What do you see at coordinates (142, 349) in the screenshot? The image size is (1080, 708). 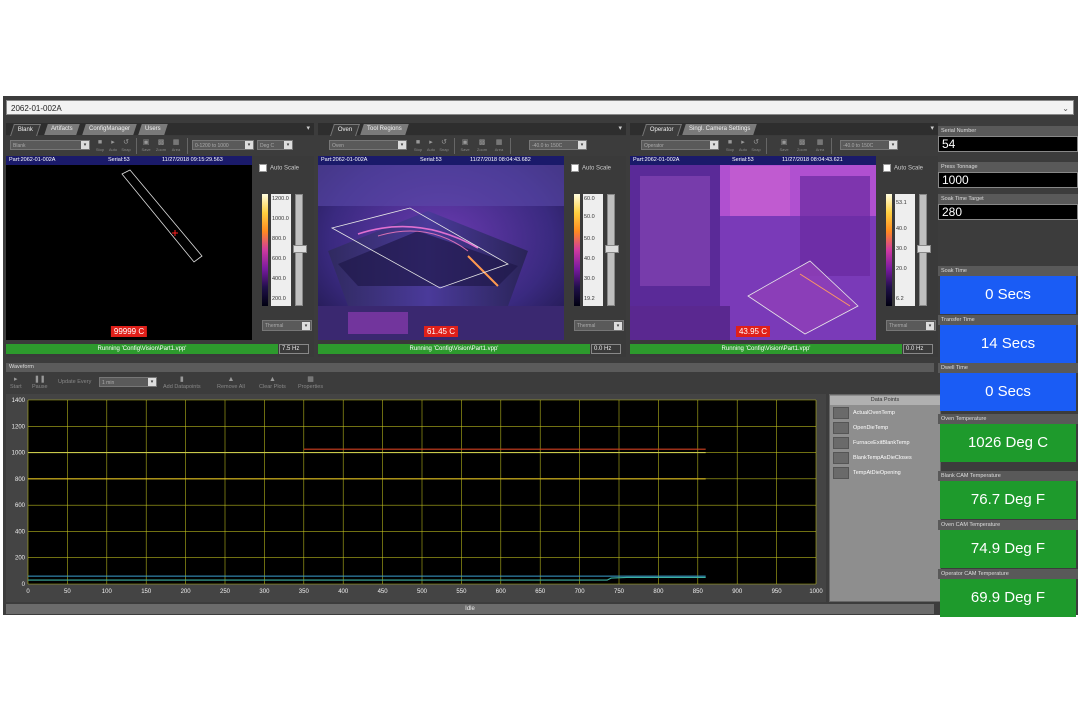 I see `running-status: Running 'Config\Vision\Part1.vpp'` at bounding box center [142, 349].